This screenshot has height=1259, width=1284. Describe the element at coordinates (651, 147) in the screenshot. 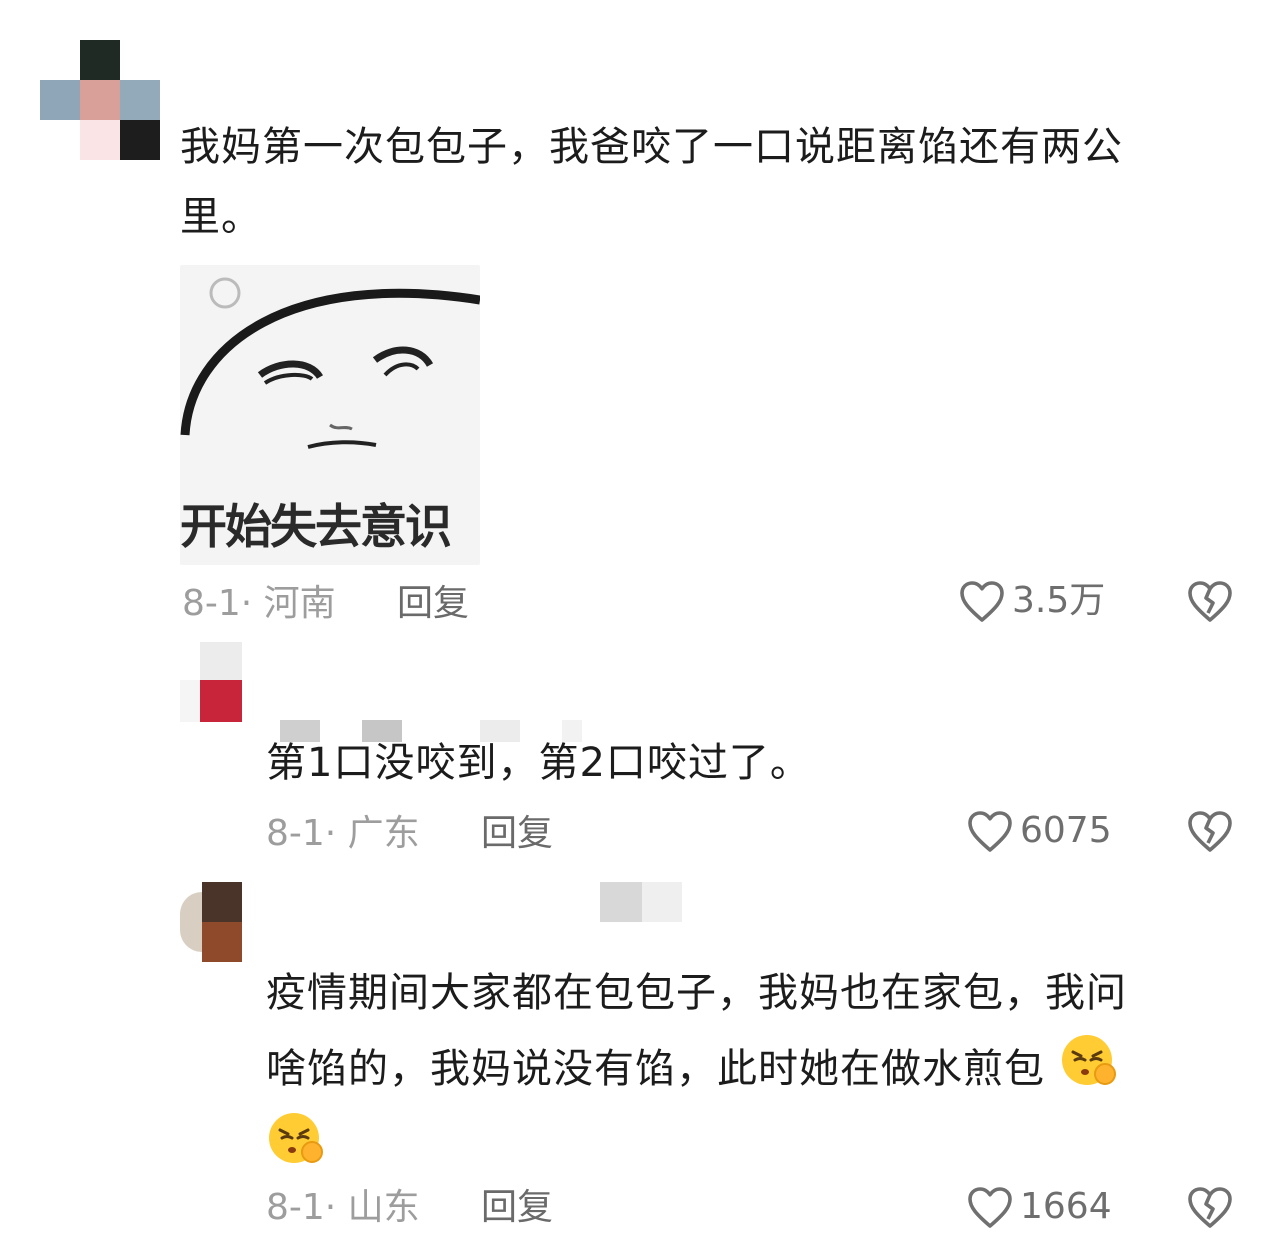

I see `comment-text-line: 我妈第一次包包子，我爸咬了一口说距离馅还有两公` at that location.